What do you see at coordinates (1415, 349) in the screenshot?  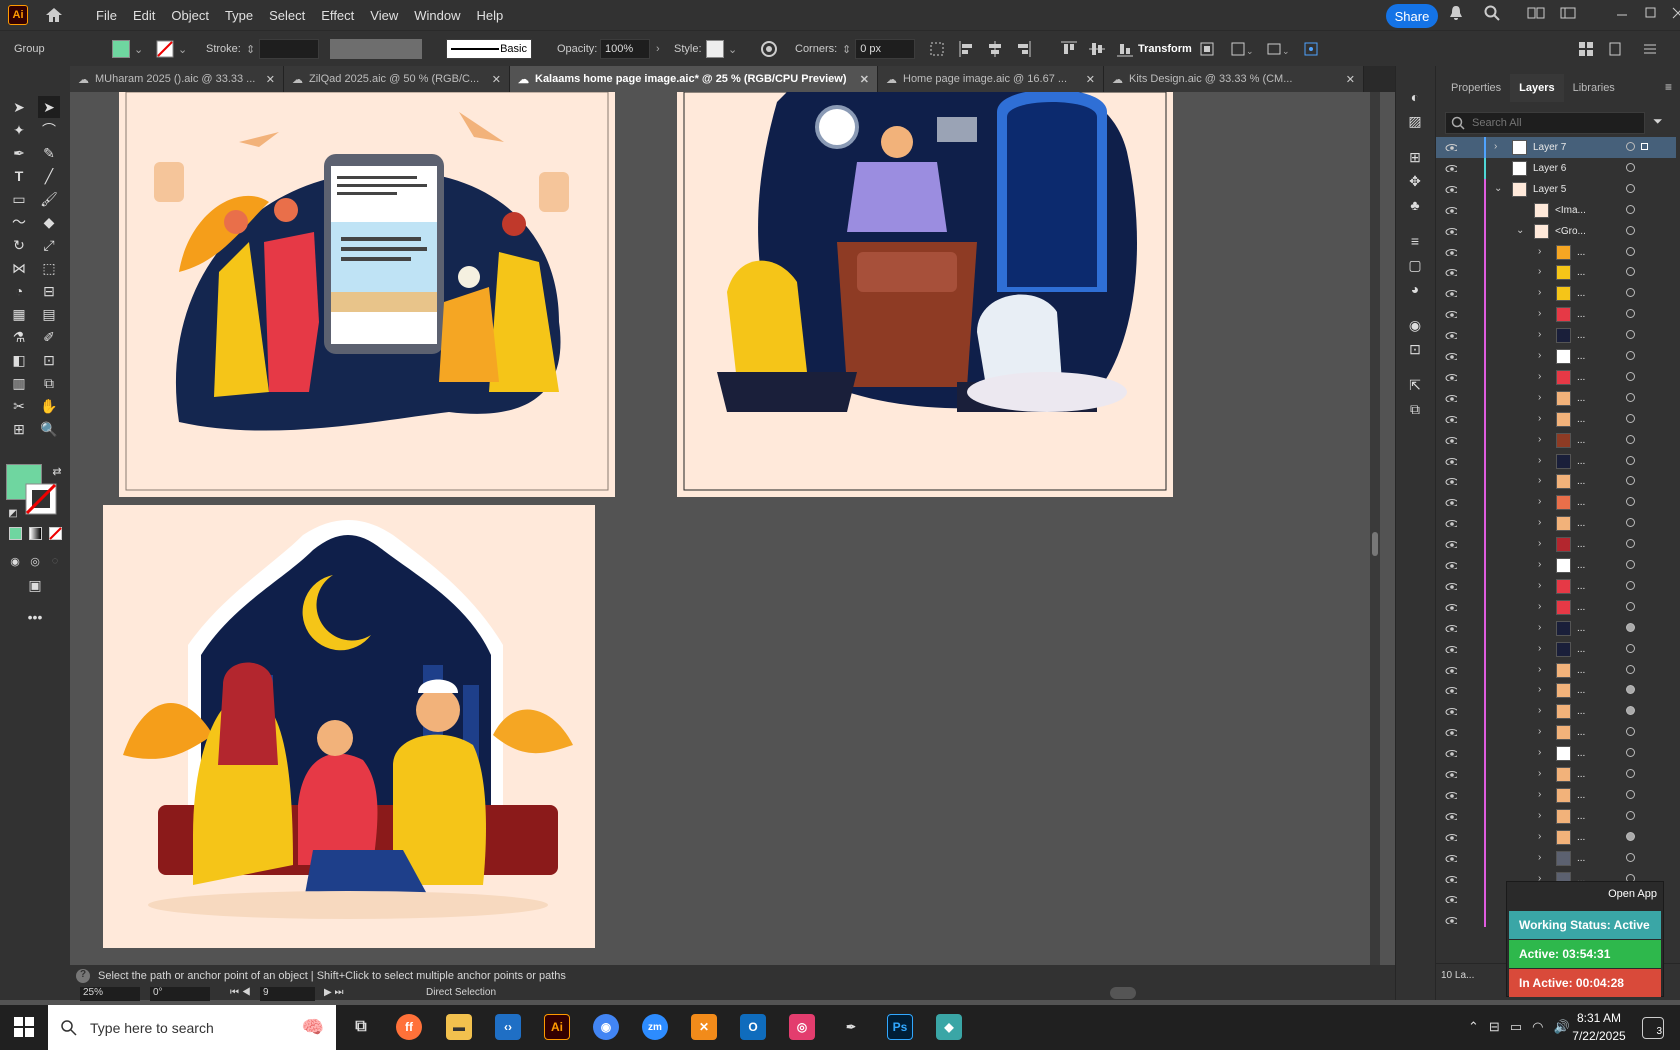 I see `brushes-icon: ⊡` at bounding box center [1415, 349].